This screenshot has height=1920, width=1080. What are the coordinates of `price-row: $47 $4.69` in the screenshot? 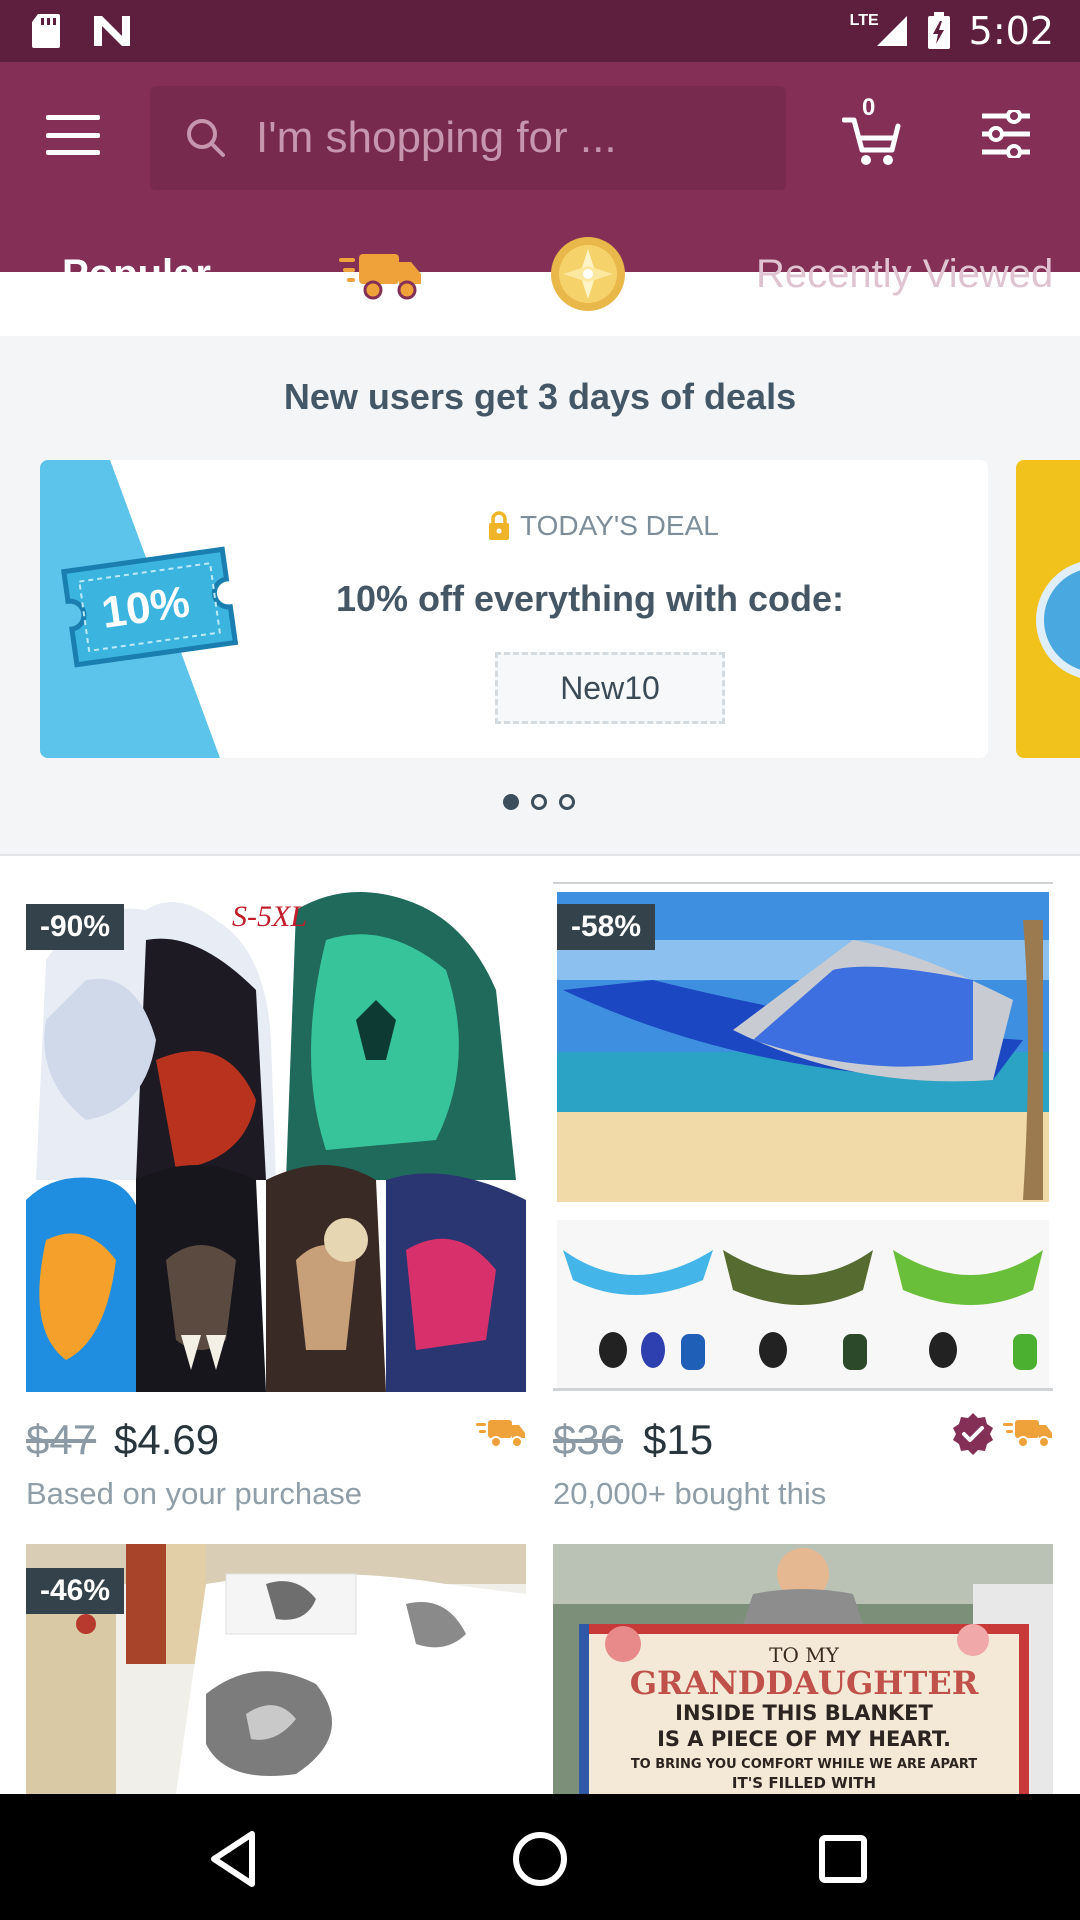 It's located at (276, 1440).